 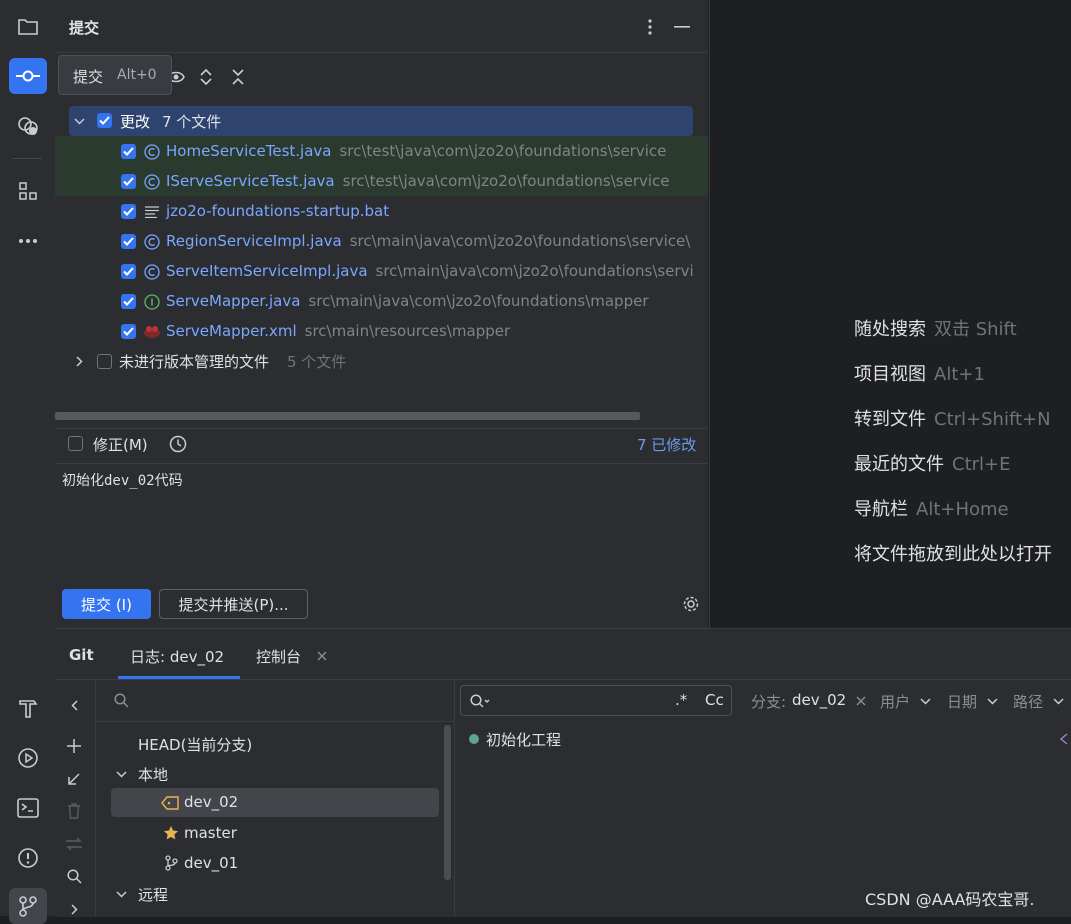 I want to click on chevron-left-icon, so click(x=74, y=705).